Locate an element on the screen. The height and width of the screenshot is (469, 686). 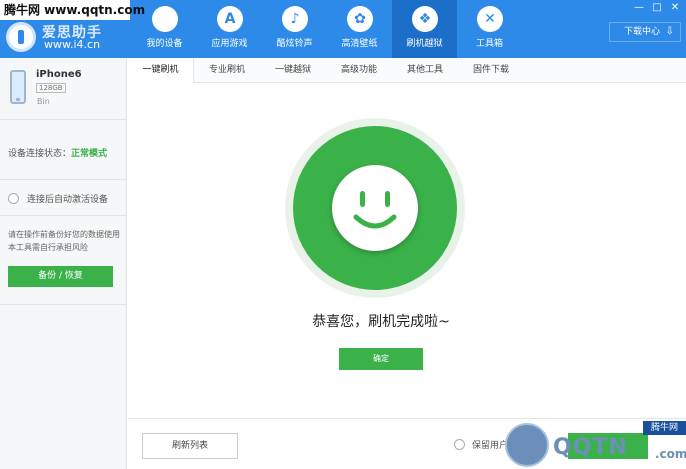
nav-label: 应用游戏 is located at coordinates (229, 44).